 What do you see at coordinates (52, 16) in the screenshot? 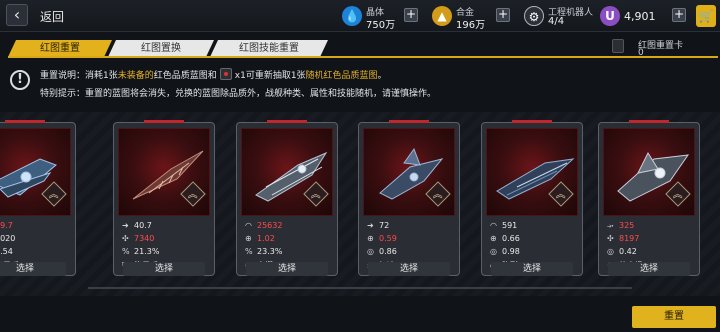
I see `back-label: 返回` at bounding box center [52, 16].